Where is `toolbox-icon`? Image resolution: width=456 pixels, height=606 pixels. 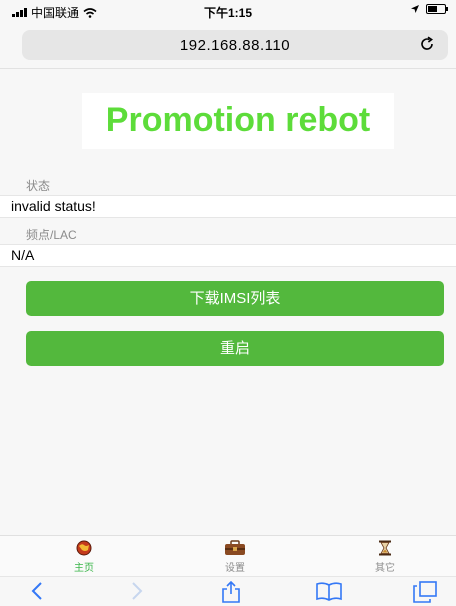
toolbox-icon is located at coordinates (235, 547).